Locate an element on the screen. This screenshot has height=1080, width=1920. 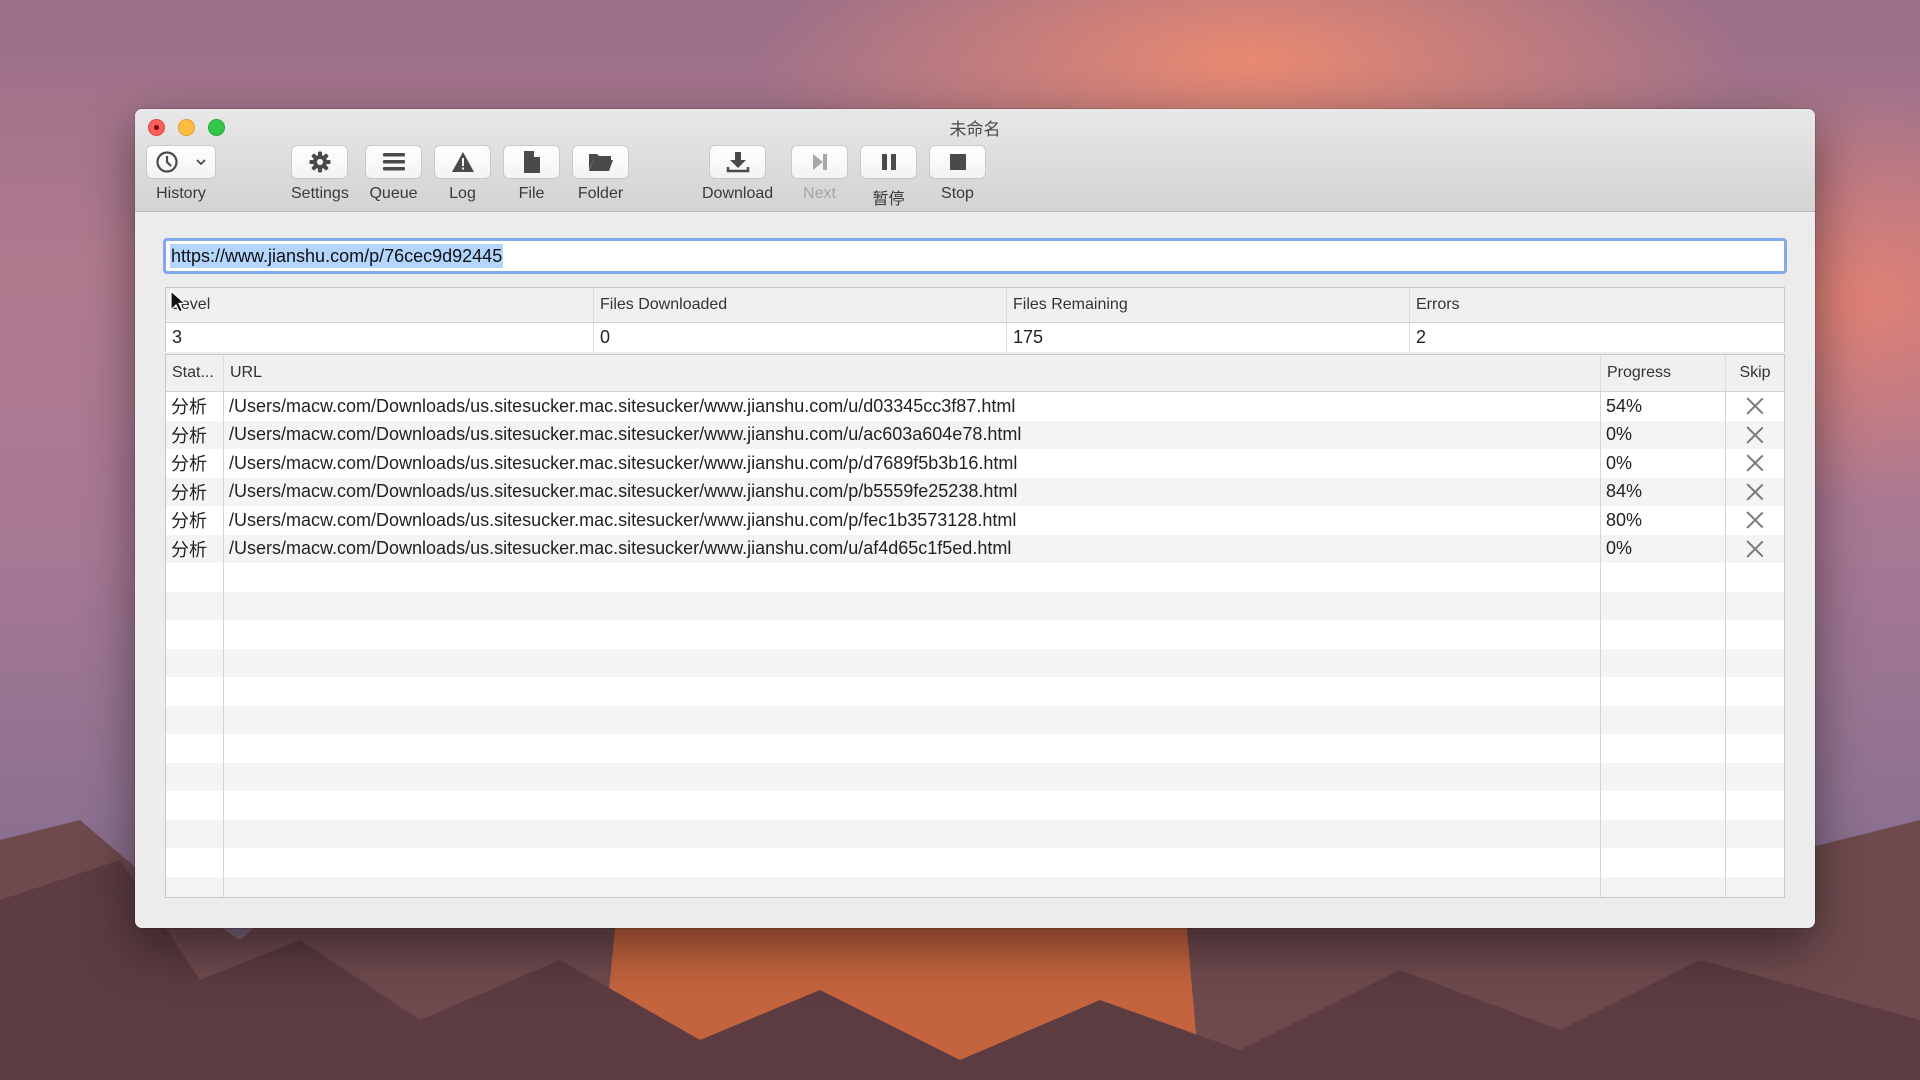
queue-button is located at coordinates (393, 162).